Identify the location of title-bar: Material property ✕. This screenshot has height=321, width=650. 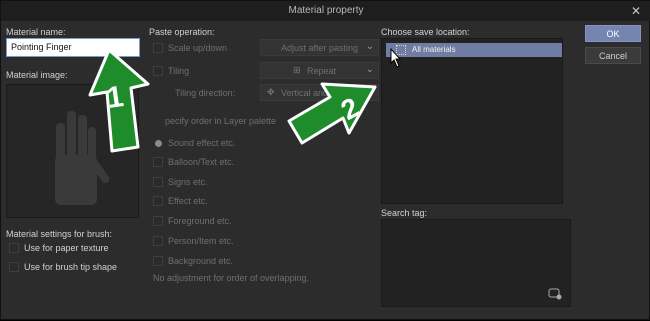
(325, 11).